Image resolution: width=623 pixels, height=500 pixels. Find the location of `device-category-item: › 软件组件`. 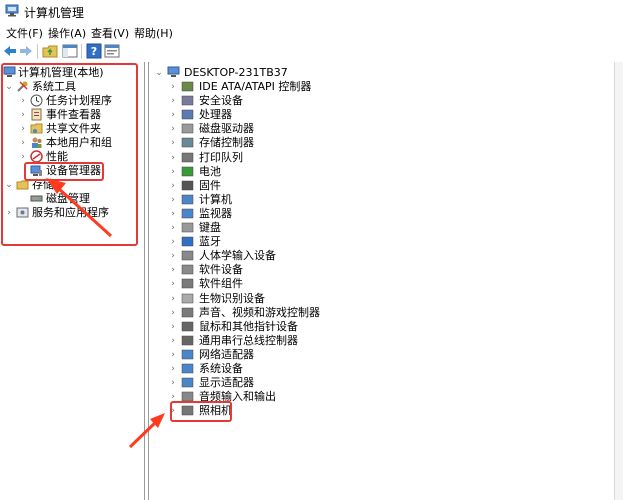

device-category-item: › 软件组件 is located at coordinates (379, 284).